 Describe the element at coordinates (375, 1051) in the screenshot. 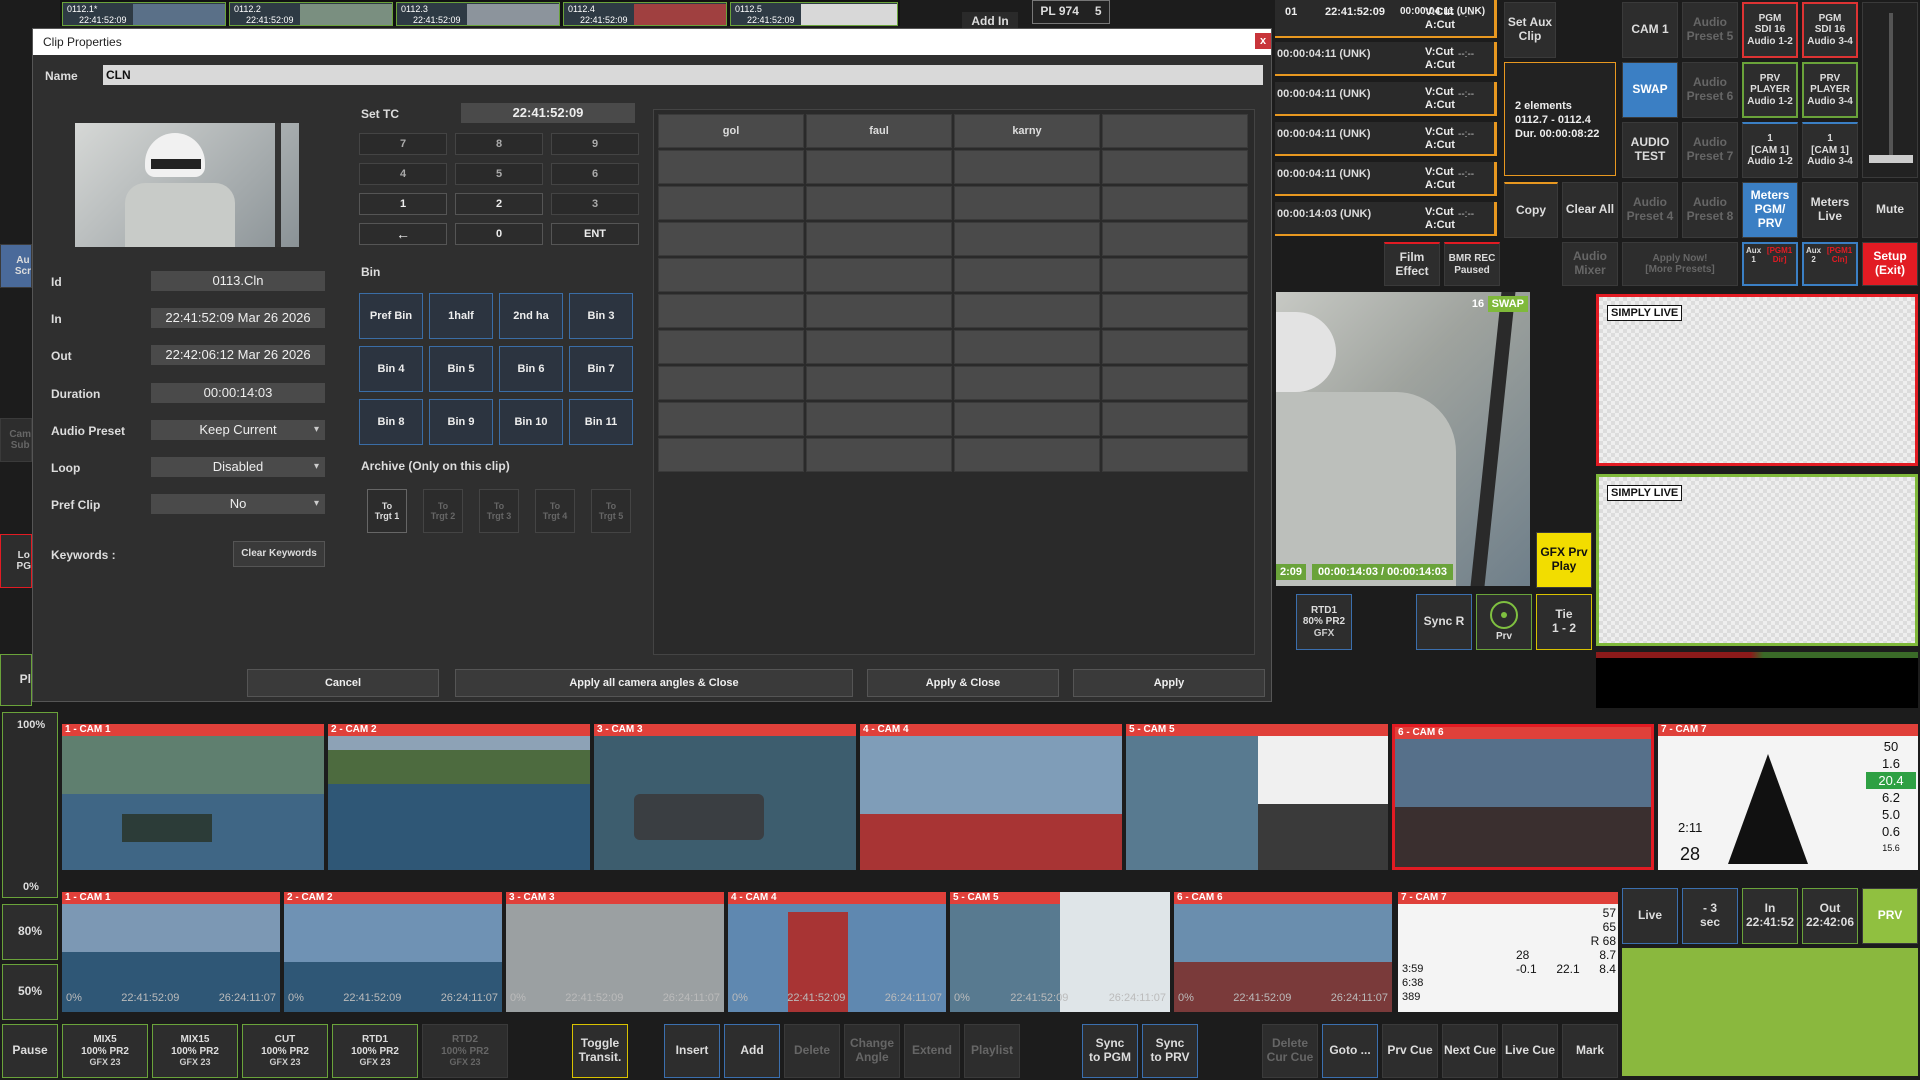

I see `rtd1-bottom-button: RTD1 100% PR2 GFX 23` at that location.